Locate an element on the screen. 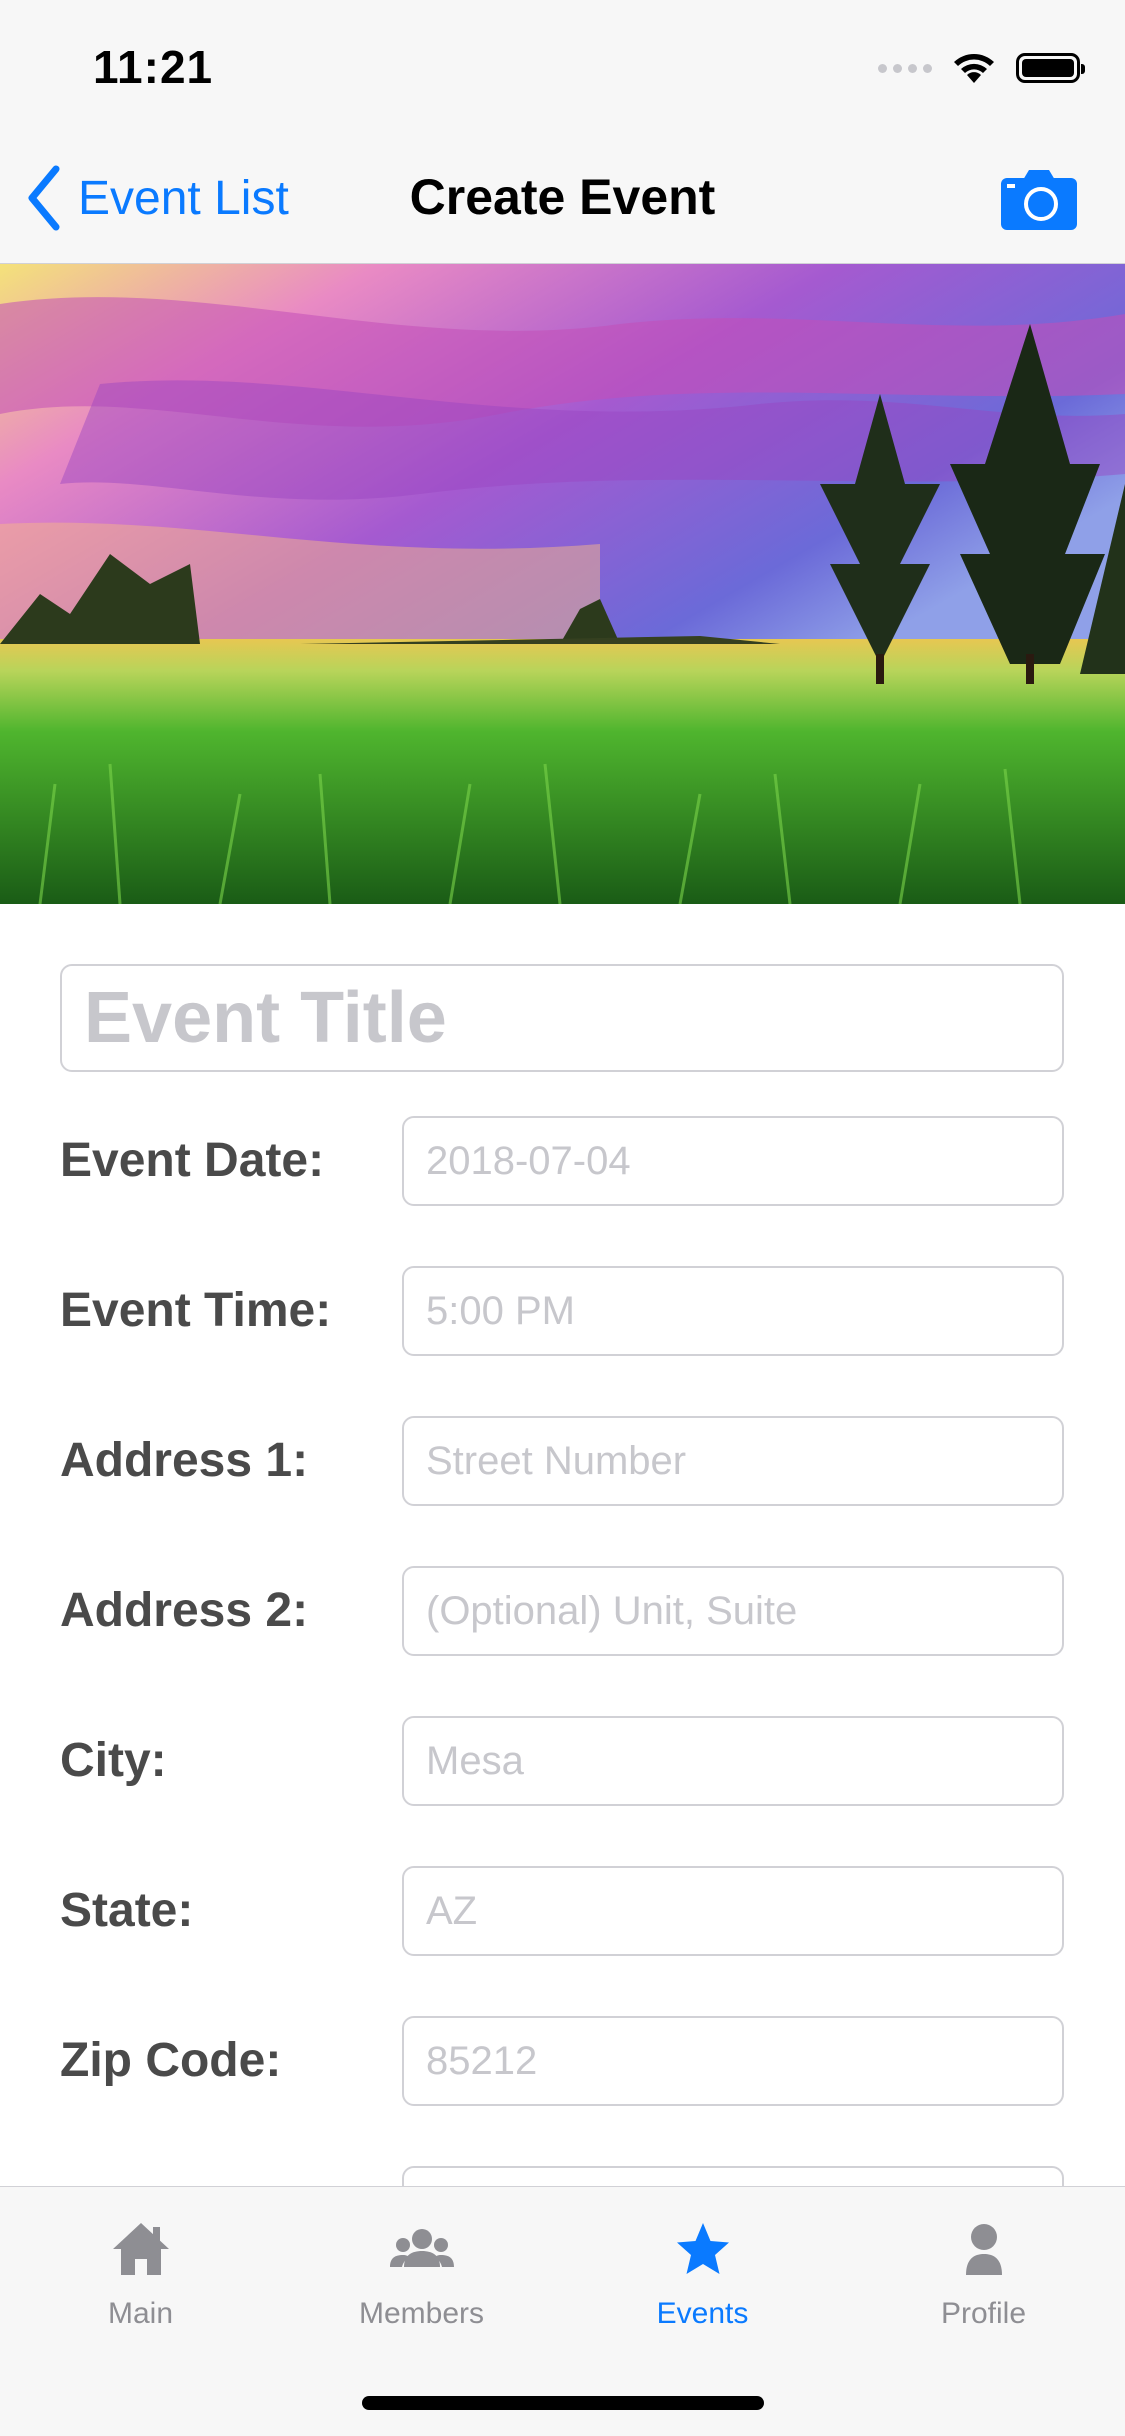 The image size is (1125, 2436). camera-icon is located at coordinates (1039, 199).